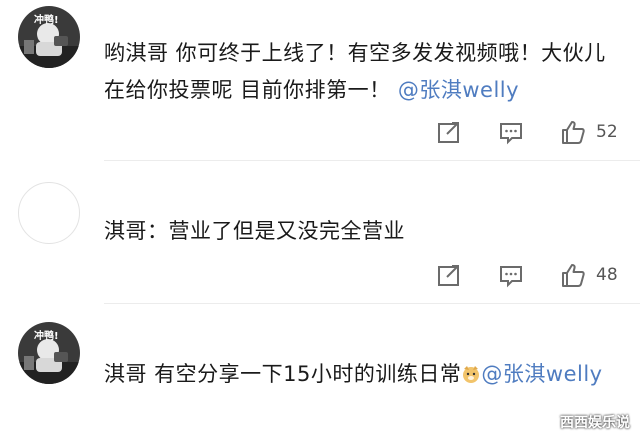  I want to click on comment-actions: 48, so click(320, 277).